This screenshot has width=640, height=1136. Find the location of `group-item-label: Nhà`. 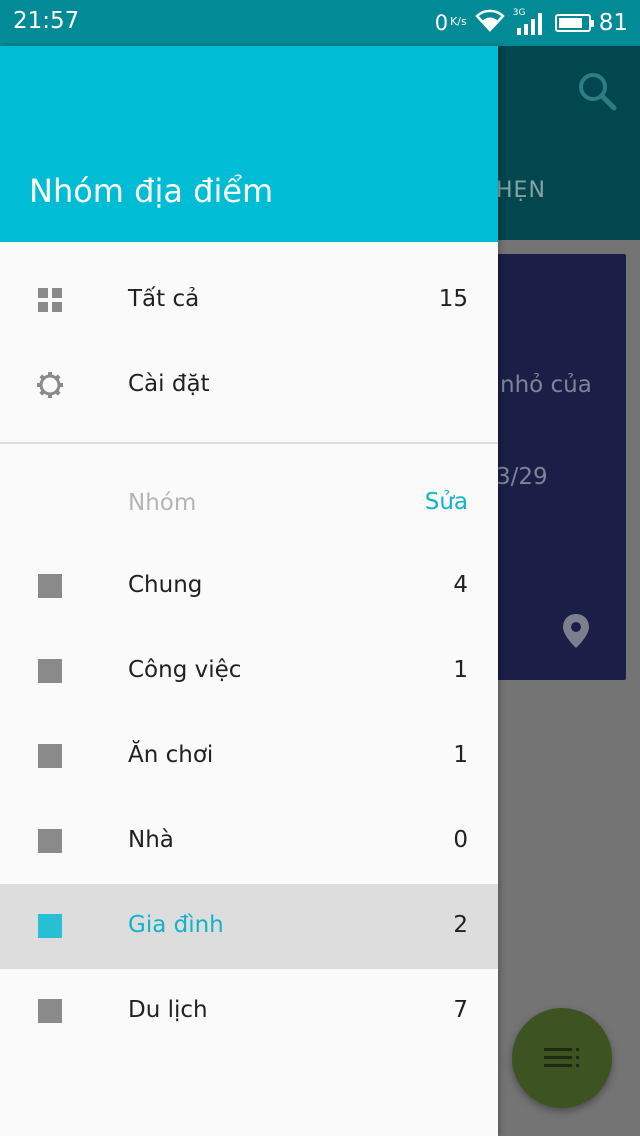

group-item-label: Nhà is located at coordinates (151, 840).